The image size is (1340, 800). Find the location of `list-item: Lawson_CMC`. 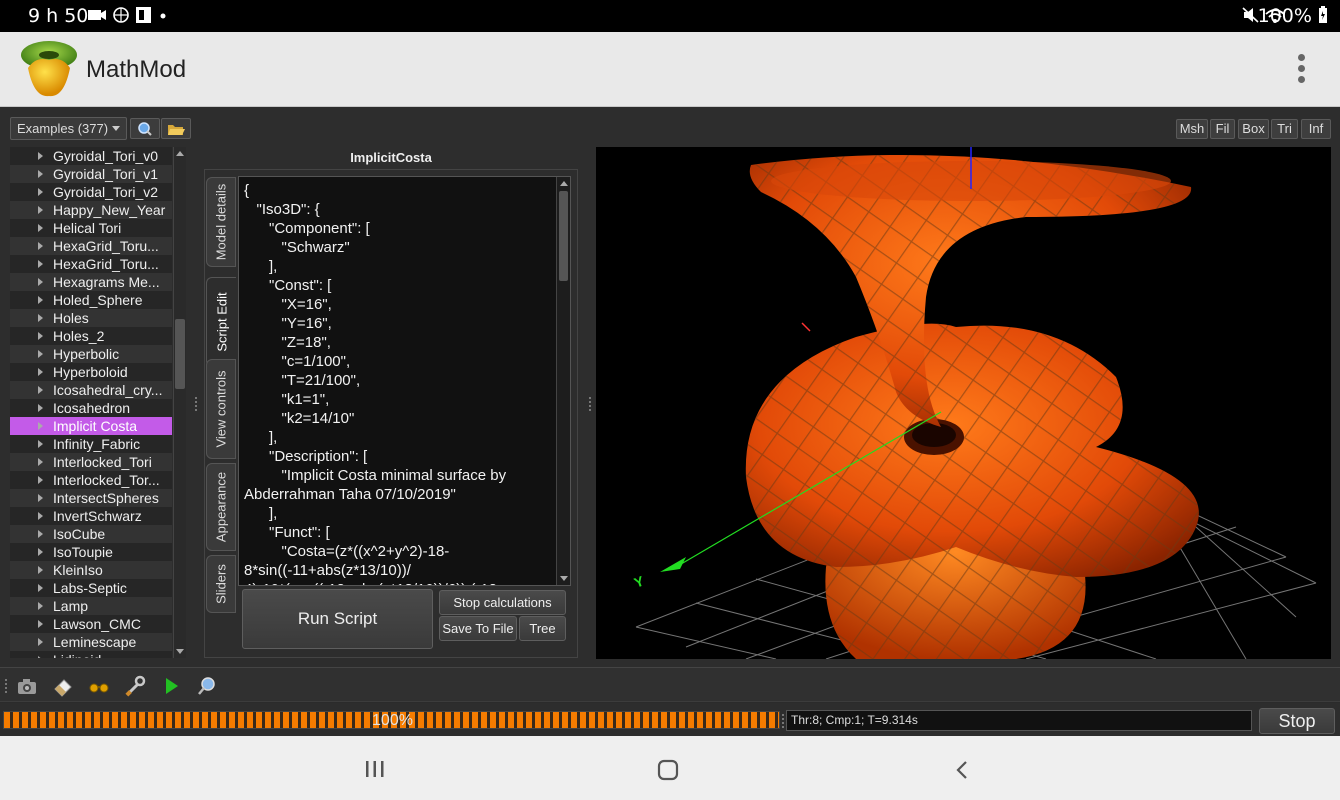

list-item: Lawson_CMC is located at coordinates (91, 624).